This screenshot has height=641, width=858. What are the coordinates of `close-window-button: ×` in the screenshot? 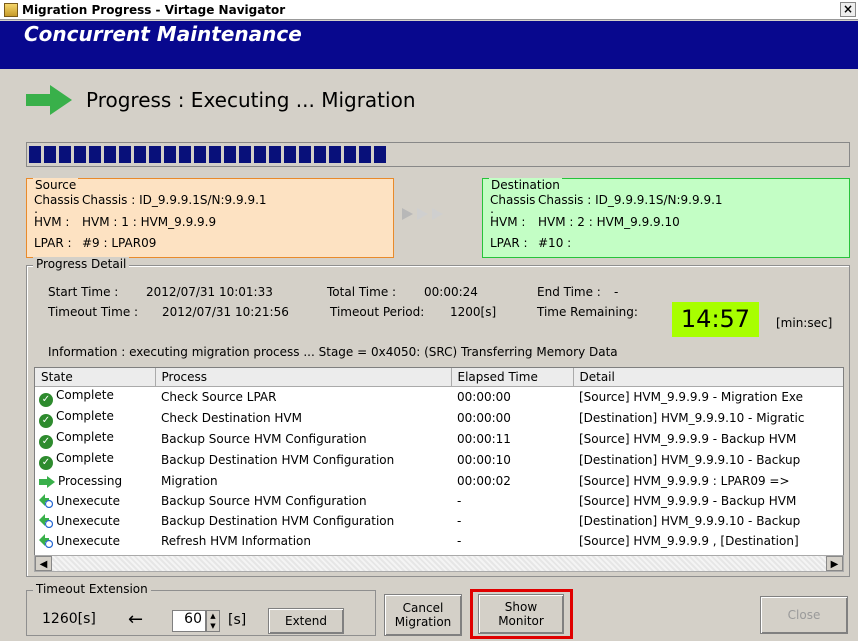 It's located at (848, 9).